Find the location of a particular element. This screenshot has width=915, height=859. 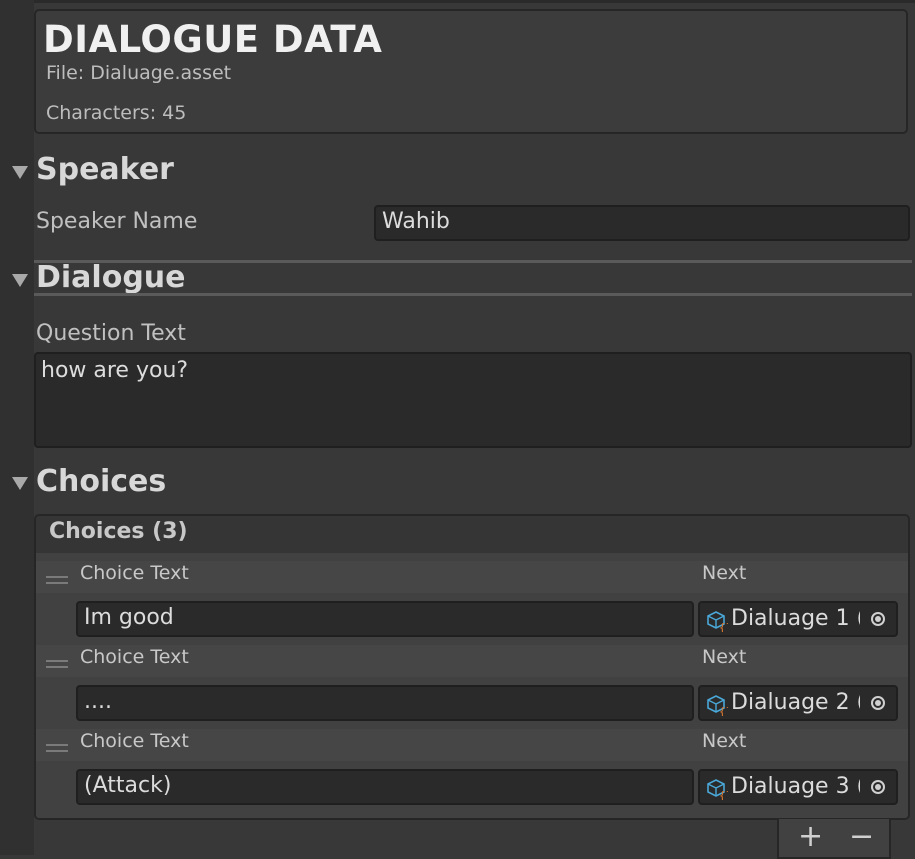

remove-item-button: − is located at coordinates (861, 837).